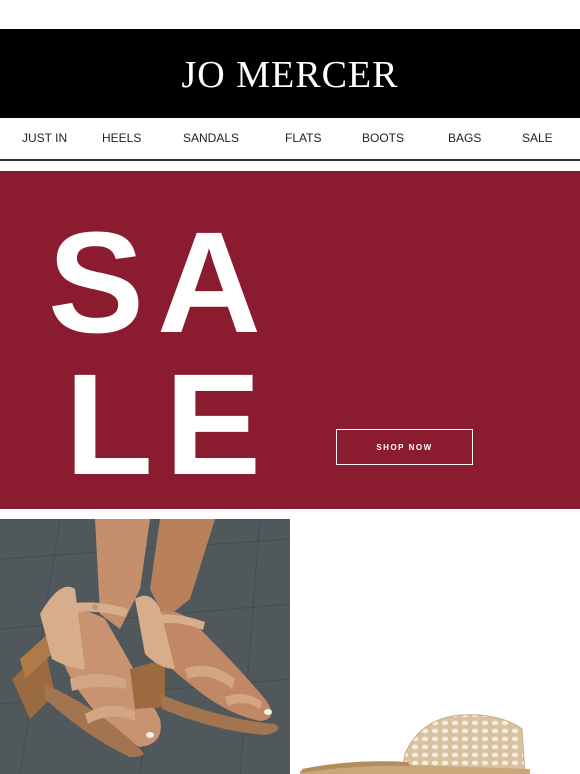  Describe the element at coordinates (109, 424) in the screenshot. I see `sale-letter-l: L` at that location.